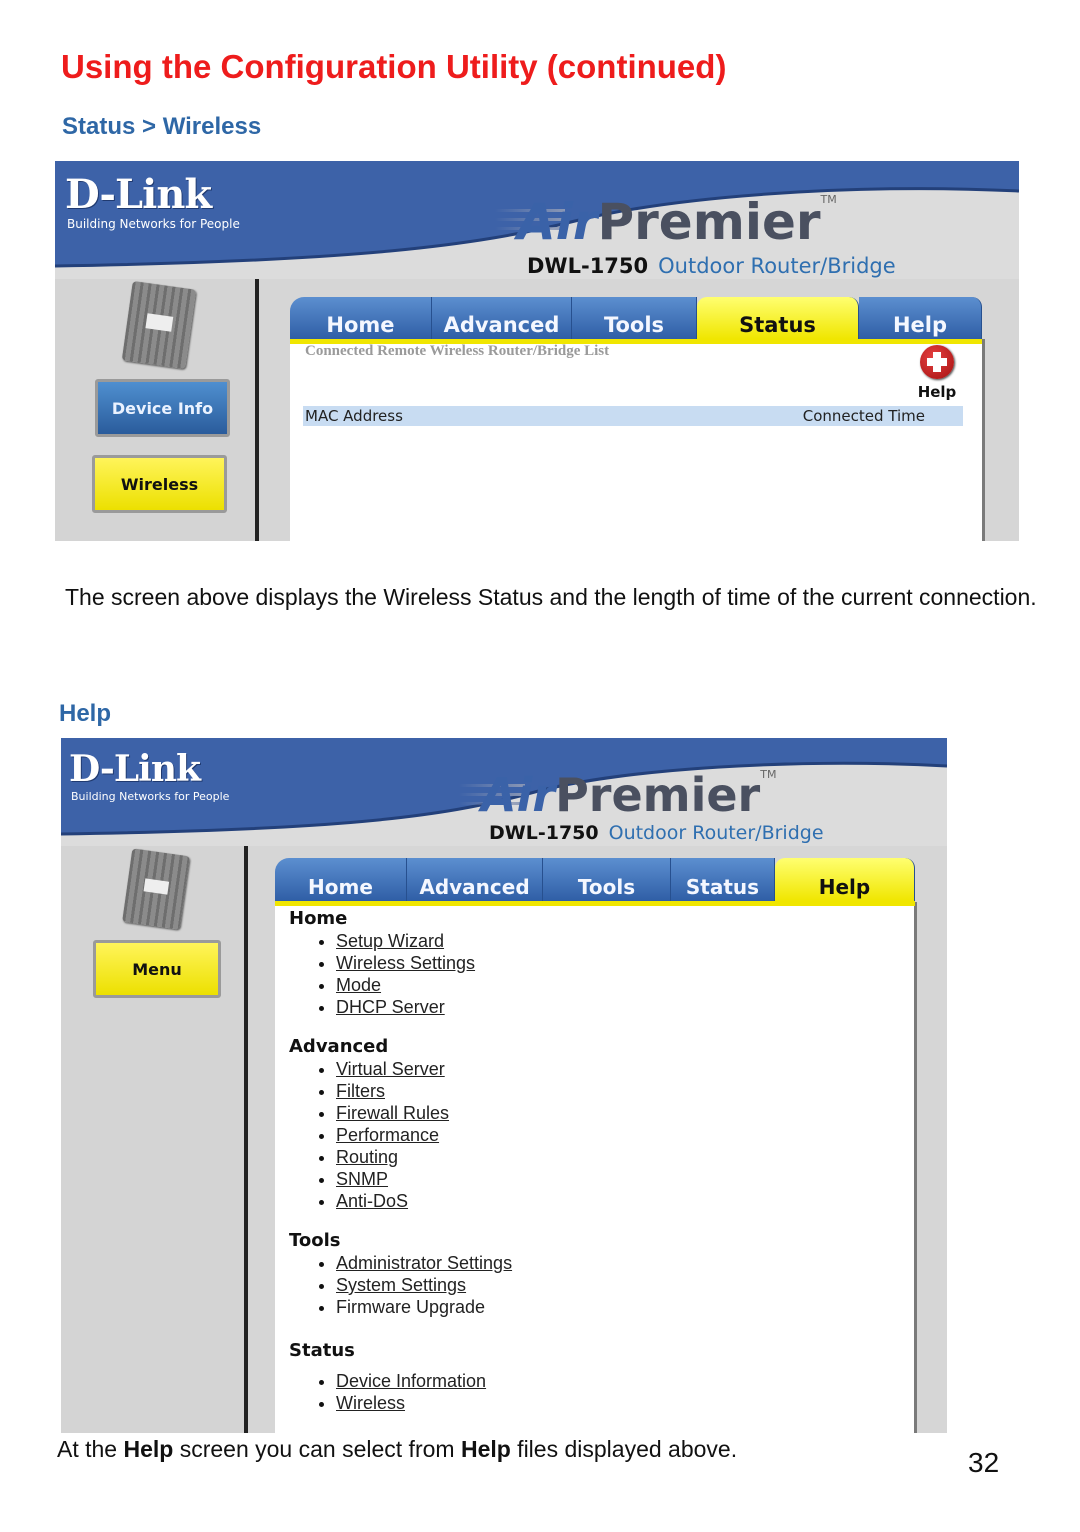 This screenshot has height=1532, width=1080. What do you see at coordinates (85, 713) in the screenshot?
I see `section-heading-help: Help` at bounding box center [85, 713].